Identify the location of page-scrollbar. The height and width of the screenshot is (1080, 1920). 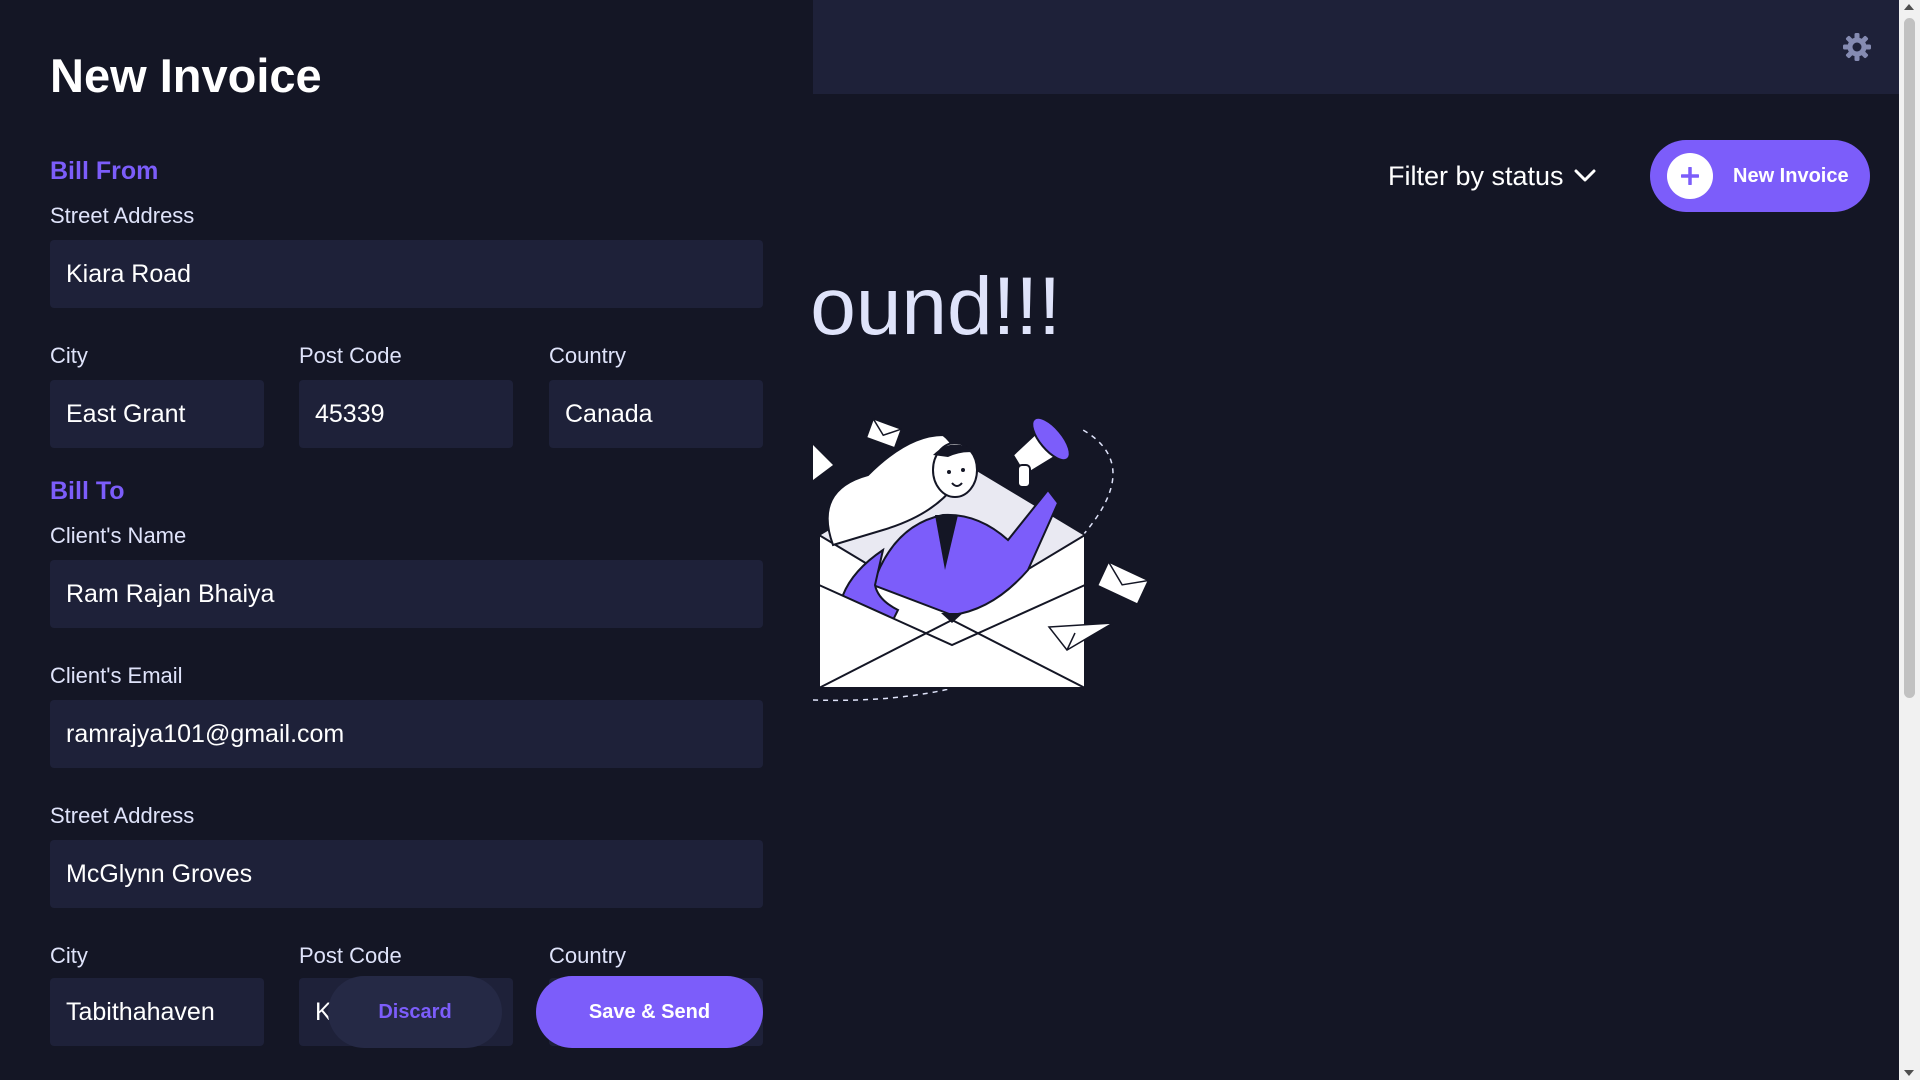
(1909, 540).